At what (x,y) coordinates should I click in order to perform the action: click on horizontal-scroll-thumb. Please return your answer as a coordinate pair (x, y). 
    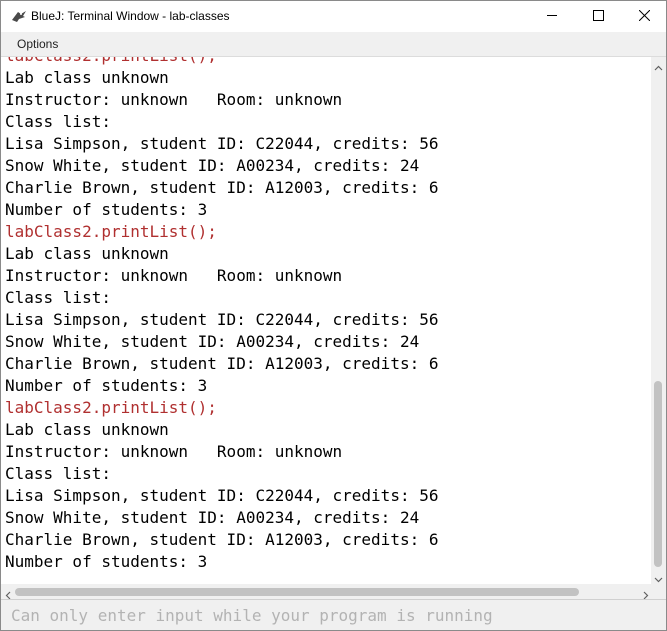
    Looking at the image, I should click on (297, 592).